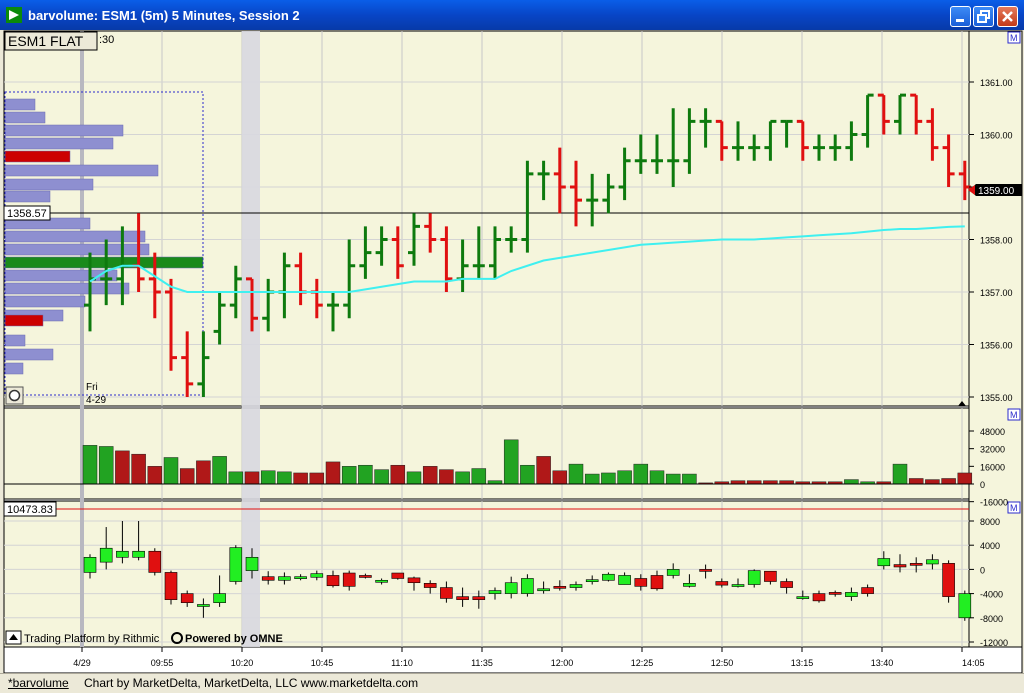 The height and width of the screenshot is (693, 1024). Describe the element at coordinates (46, 41) in the screenshot. I see `symbol-badge: ESM1 FLAT` at that location.